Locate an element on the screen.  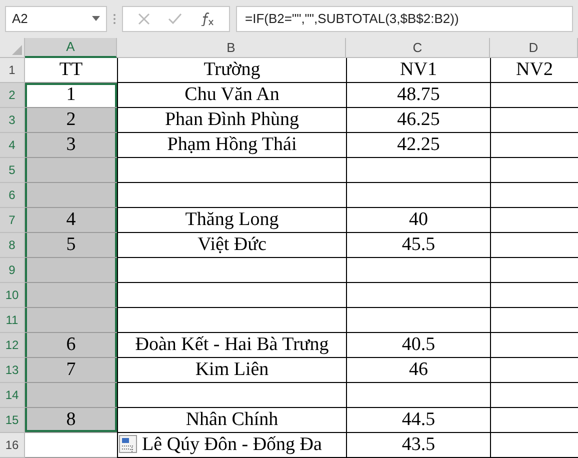
table-cell: 5 is located at coordinates (71, 245).